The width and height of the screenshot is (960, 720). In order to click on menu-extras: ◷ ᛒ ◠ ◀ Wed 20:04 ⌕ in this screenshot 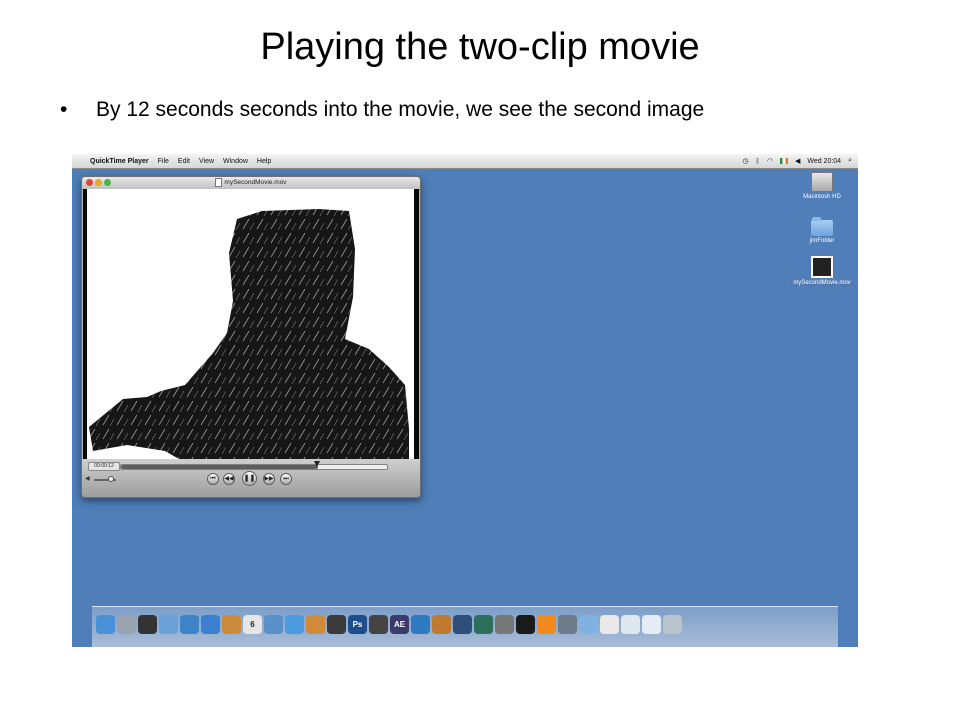, I will do `click(797, 161)`.